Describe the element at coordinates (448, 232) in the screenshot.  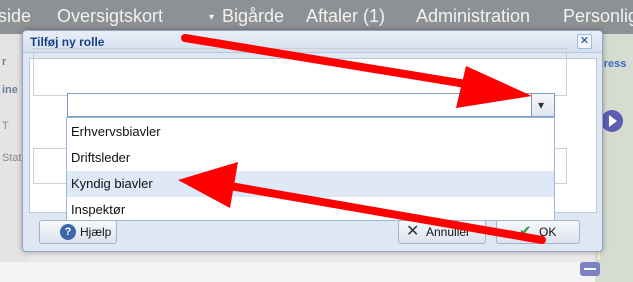
I see `cancel-button-label: Annullér` at that location.